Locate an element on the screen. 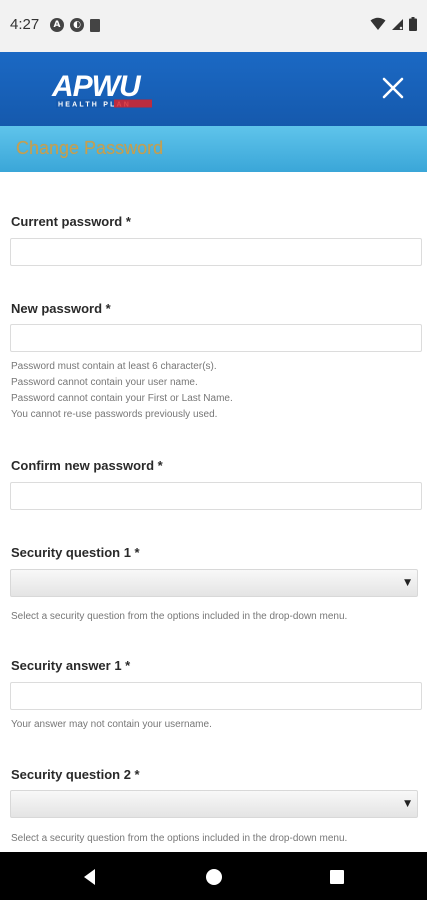 This screenshot has height=900, width=427. close-icon is located at coordinates (393, 88).